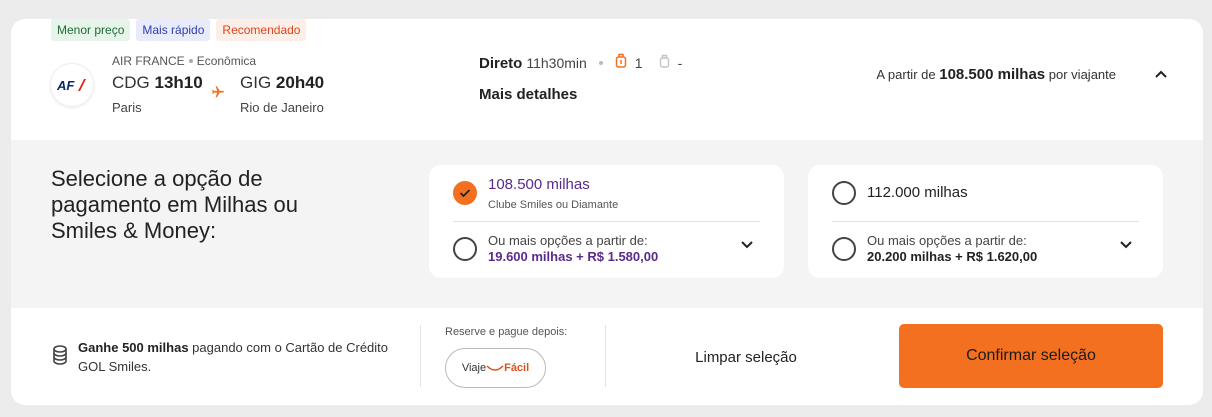 The width and height of the screenshot is (1212, 417). Describe the element at coordinates (553, 205) in the screenshot. I see `option-1-subtitle: Clube Smiles ou Diamante` at that location.